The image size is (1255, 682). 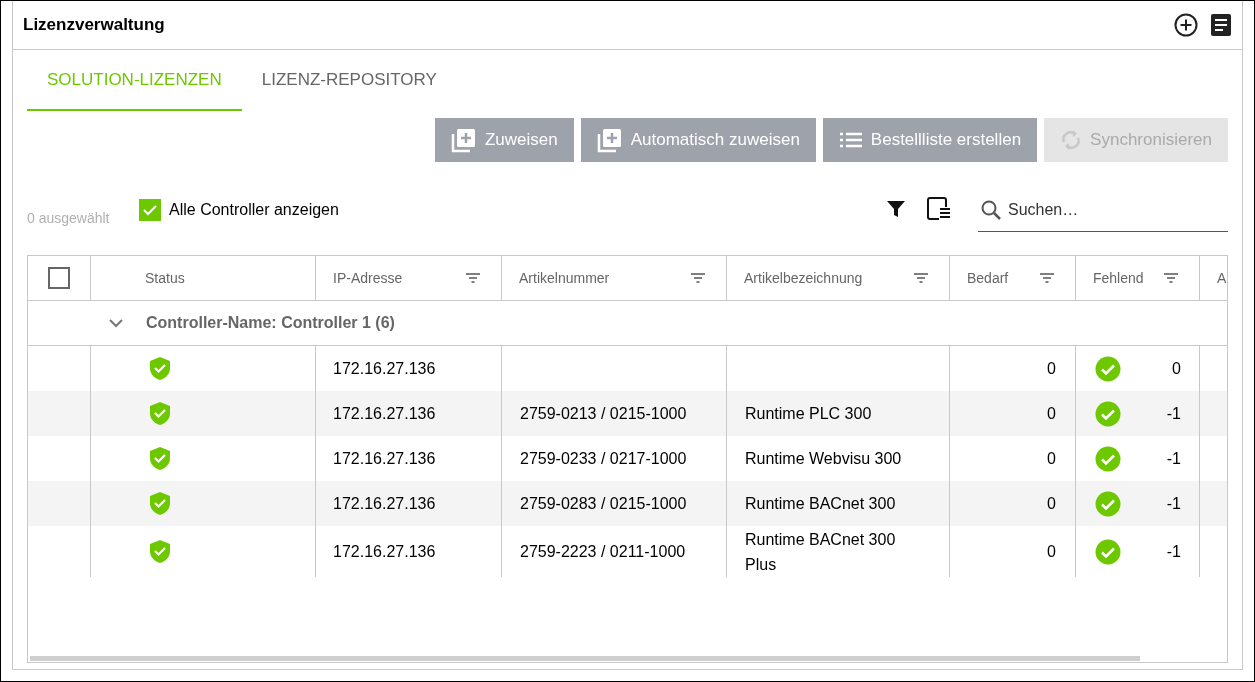 I want to click on document-icon, so click(x=1221, y=25).